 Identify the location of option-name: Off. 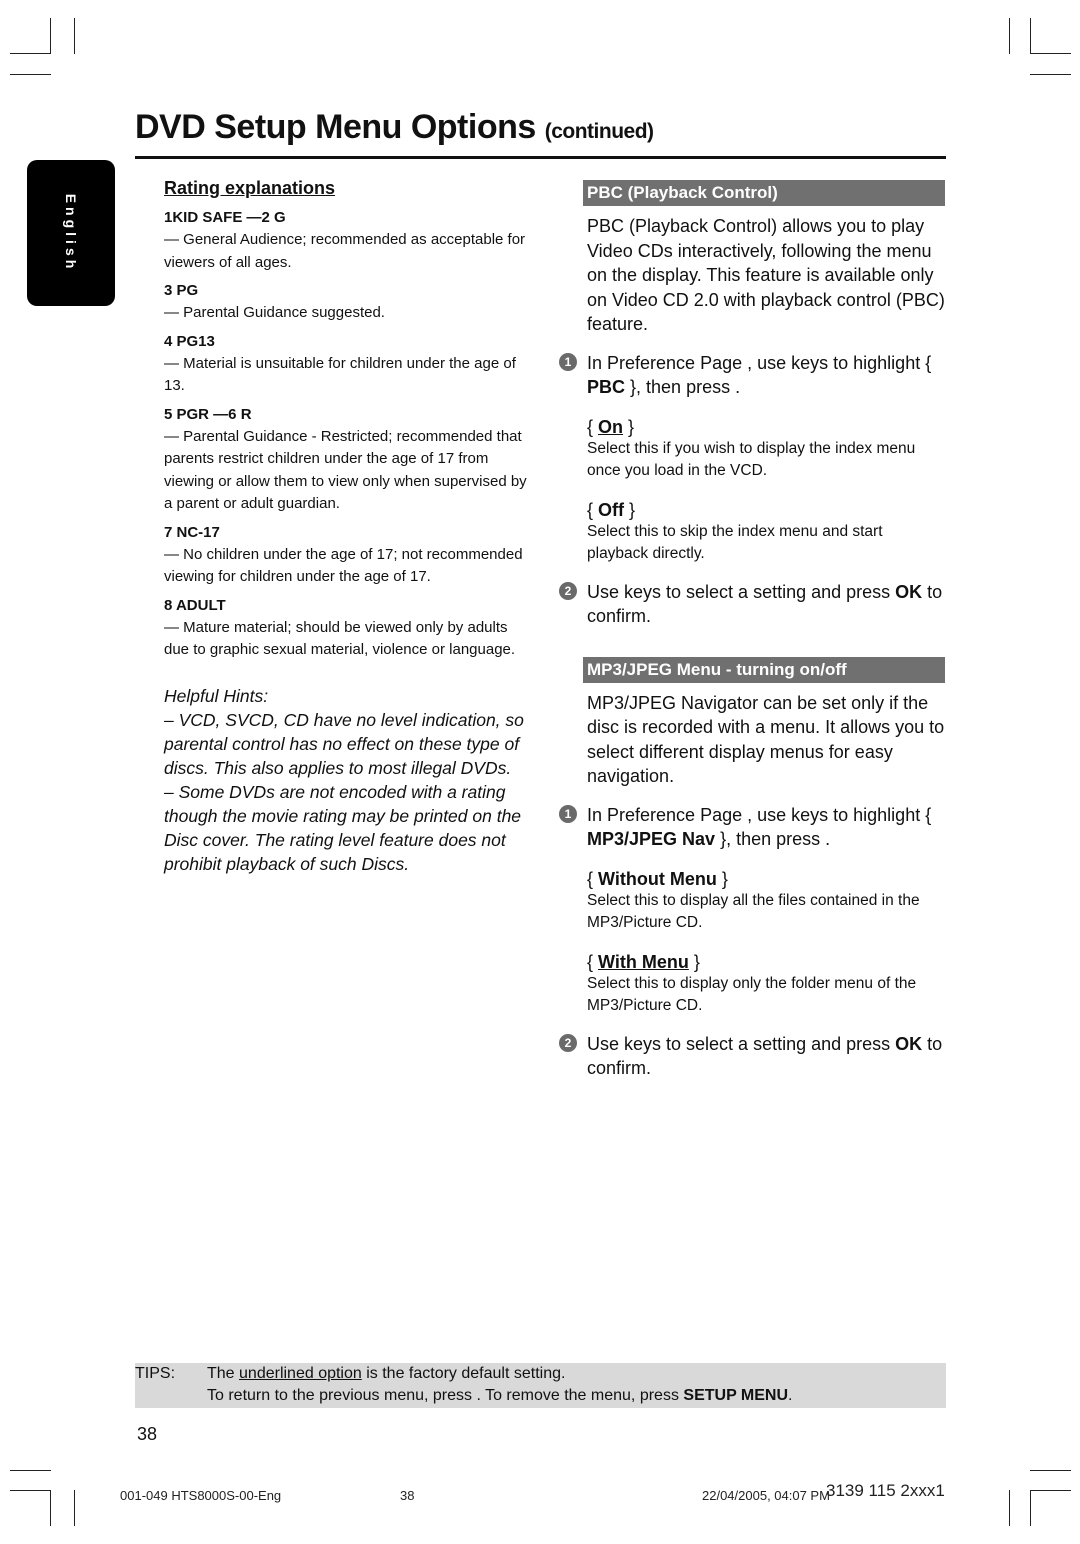
(611, 509).